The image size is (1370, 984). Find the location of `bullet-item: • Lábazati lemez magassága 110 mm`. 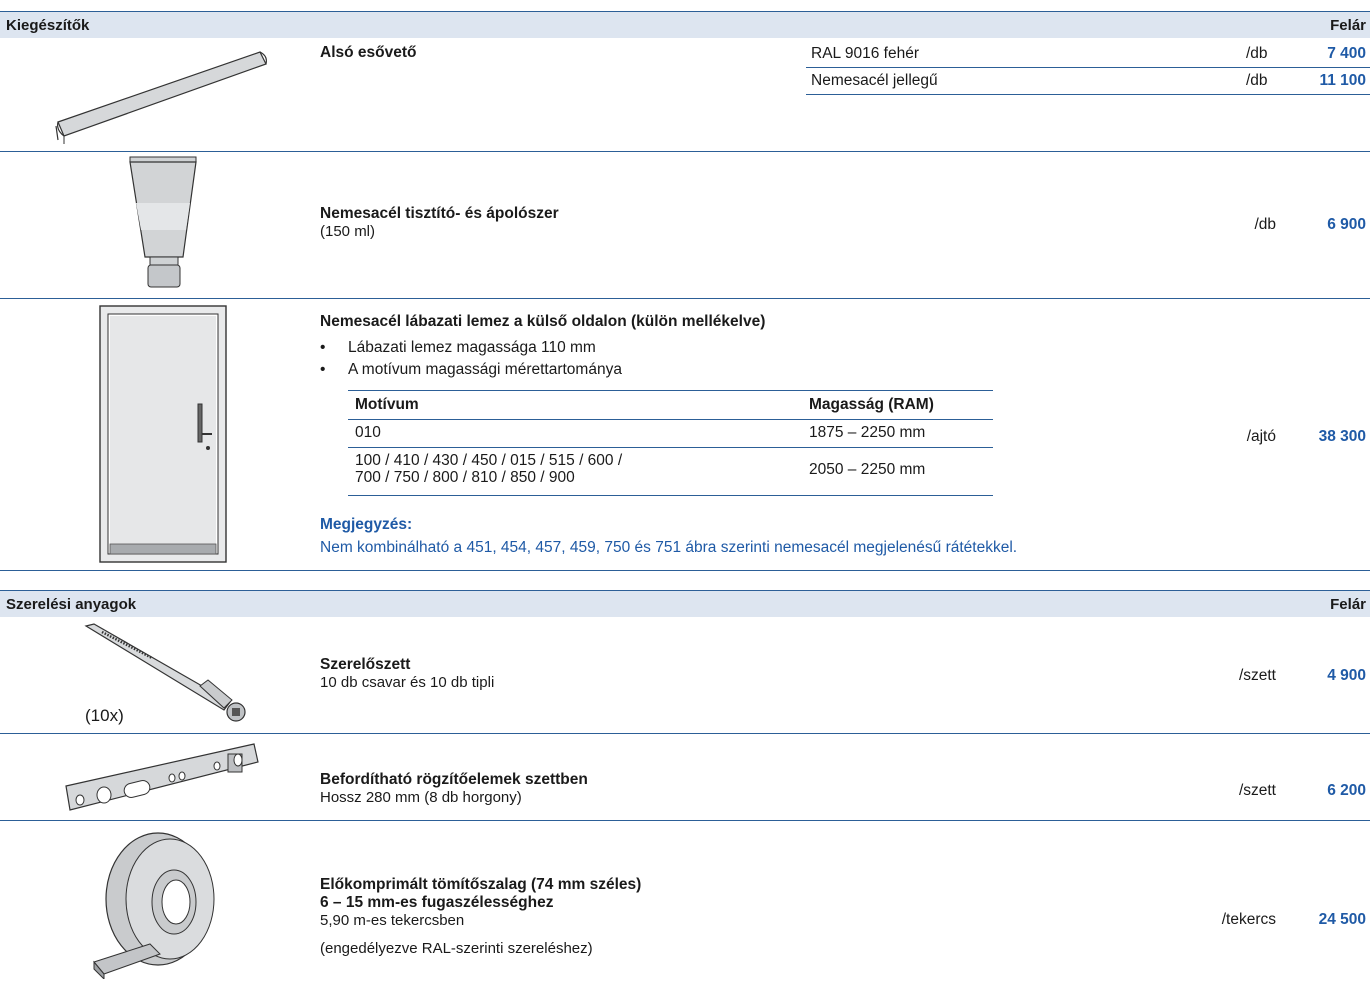

bullet-item: • Lábazati lemez magassága 110 mm is located at coordinates (458, 348).